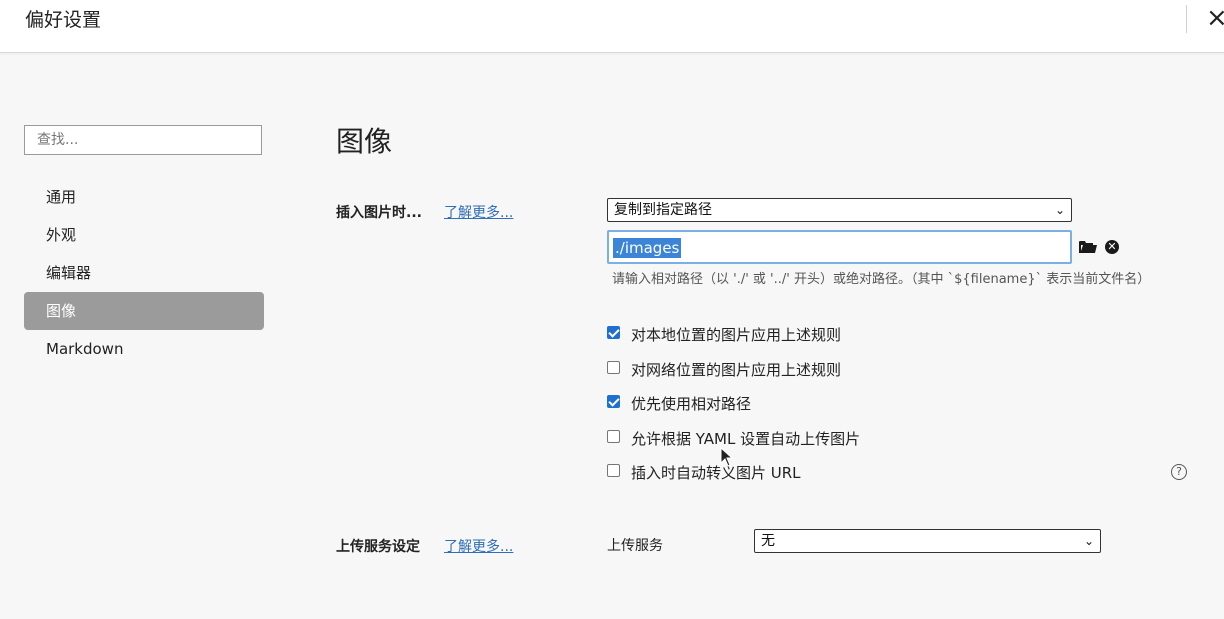 The width and height of the screenshot is (1224, 619). I want to click on upload-section-label: 上传服务设定, so click(378, 547).